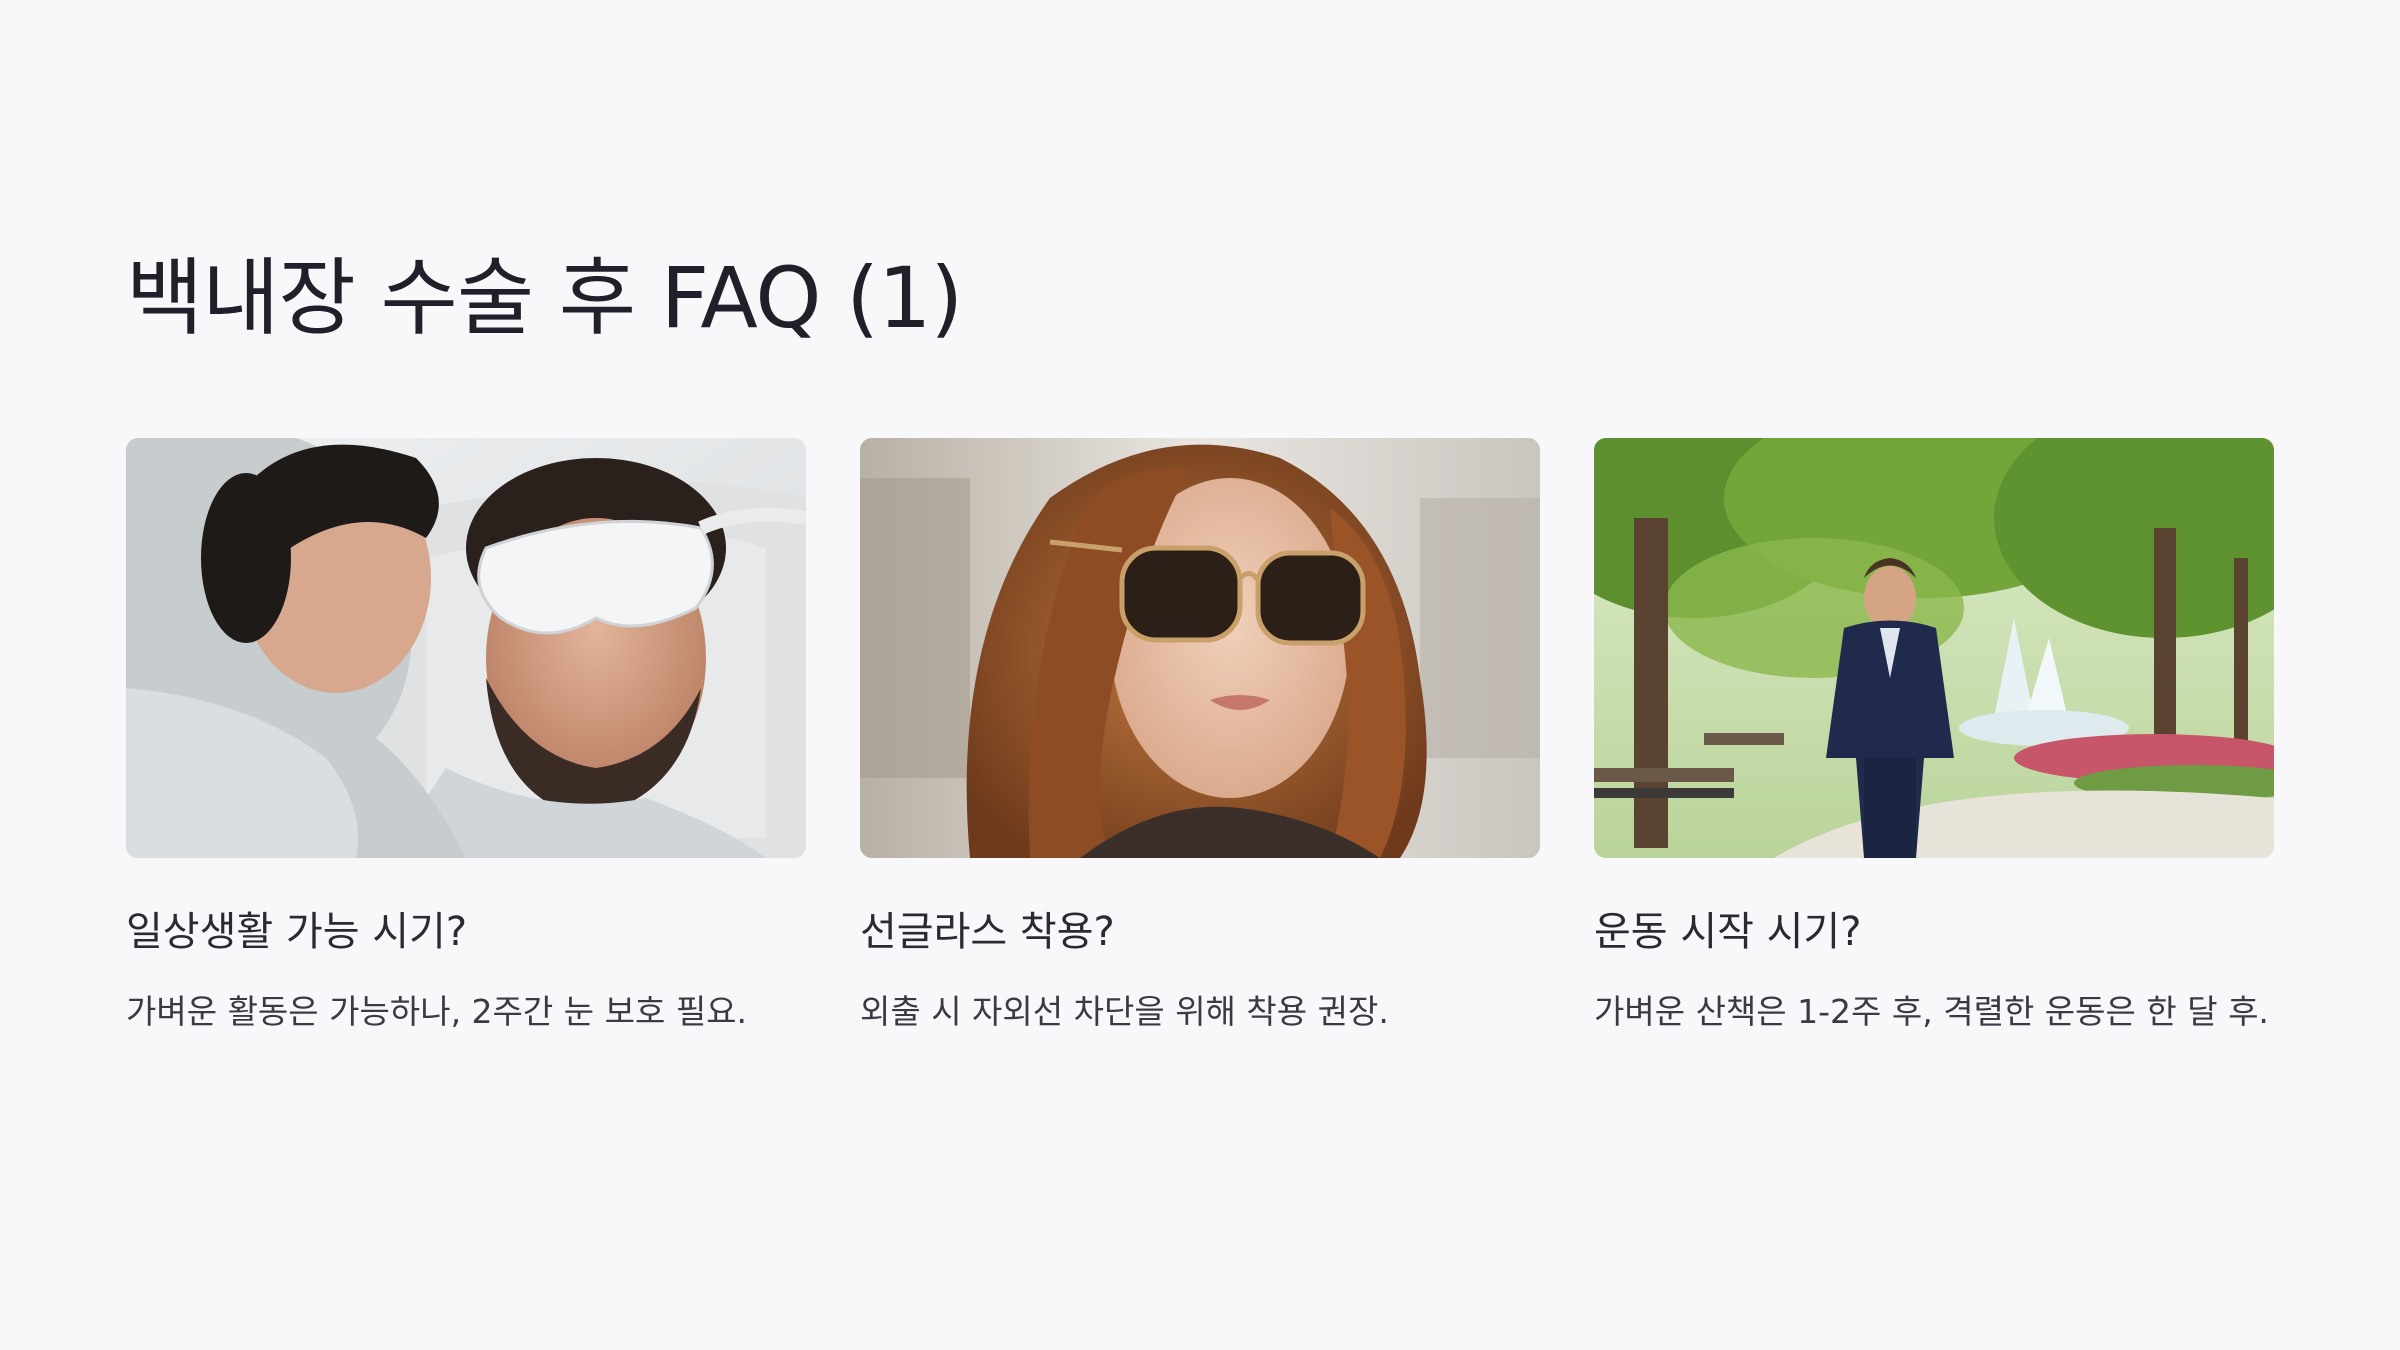 This screenshot has height=1350, width=2400. I want to click on faq-card: 운동 시작 시기? 가벼운 산책은 1-2주 후, 격렬한 운동은 한 달 후., so click(1934, 734).